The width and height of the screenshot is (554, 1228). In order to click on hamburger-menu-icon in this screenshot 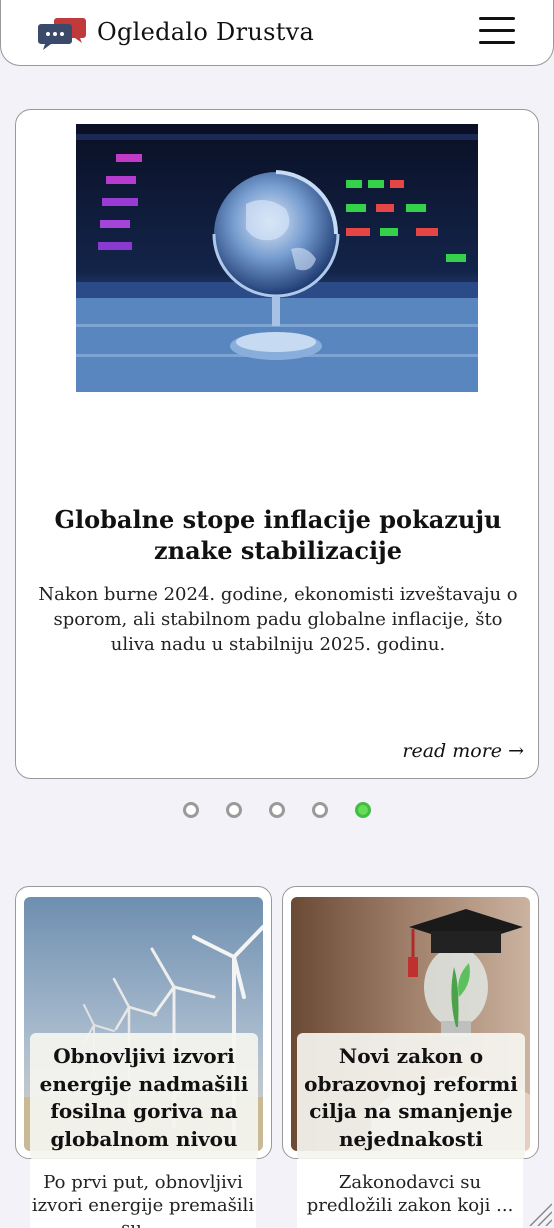, I will do `click(497, 31)`.